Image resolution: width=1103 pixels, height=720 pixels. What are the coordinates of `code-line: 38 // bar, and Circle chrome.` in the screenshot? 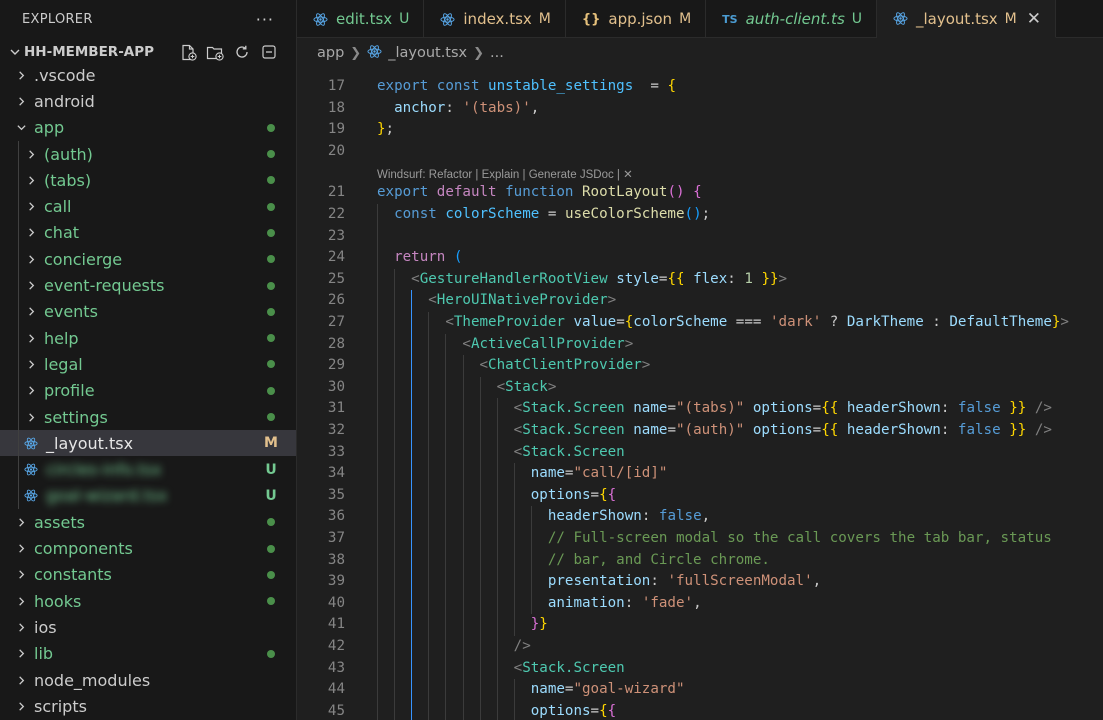 It's located at (700, 561).